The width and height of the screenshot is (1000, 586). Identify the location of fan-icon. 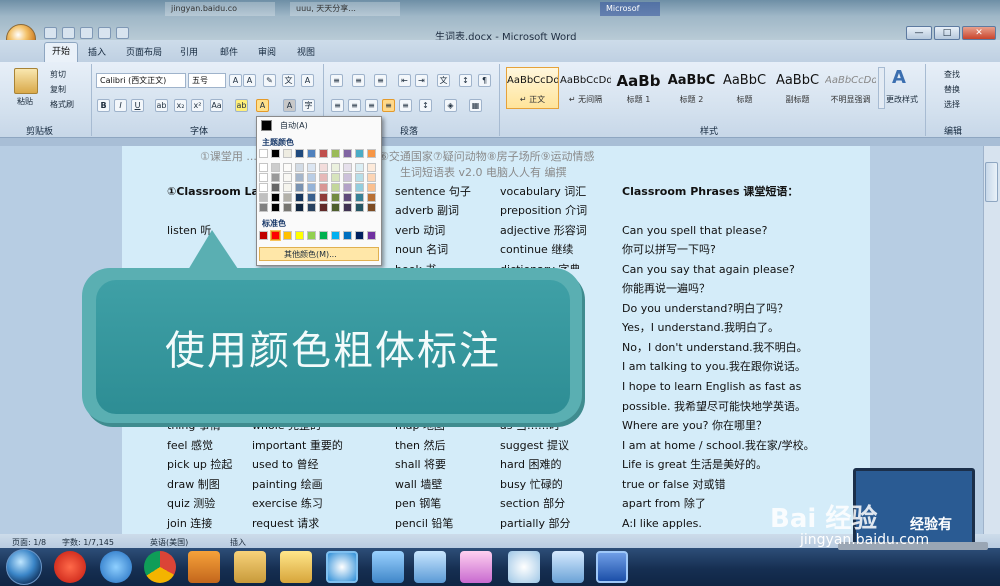
(524, 567).